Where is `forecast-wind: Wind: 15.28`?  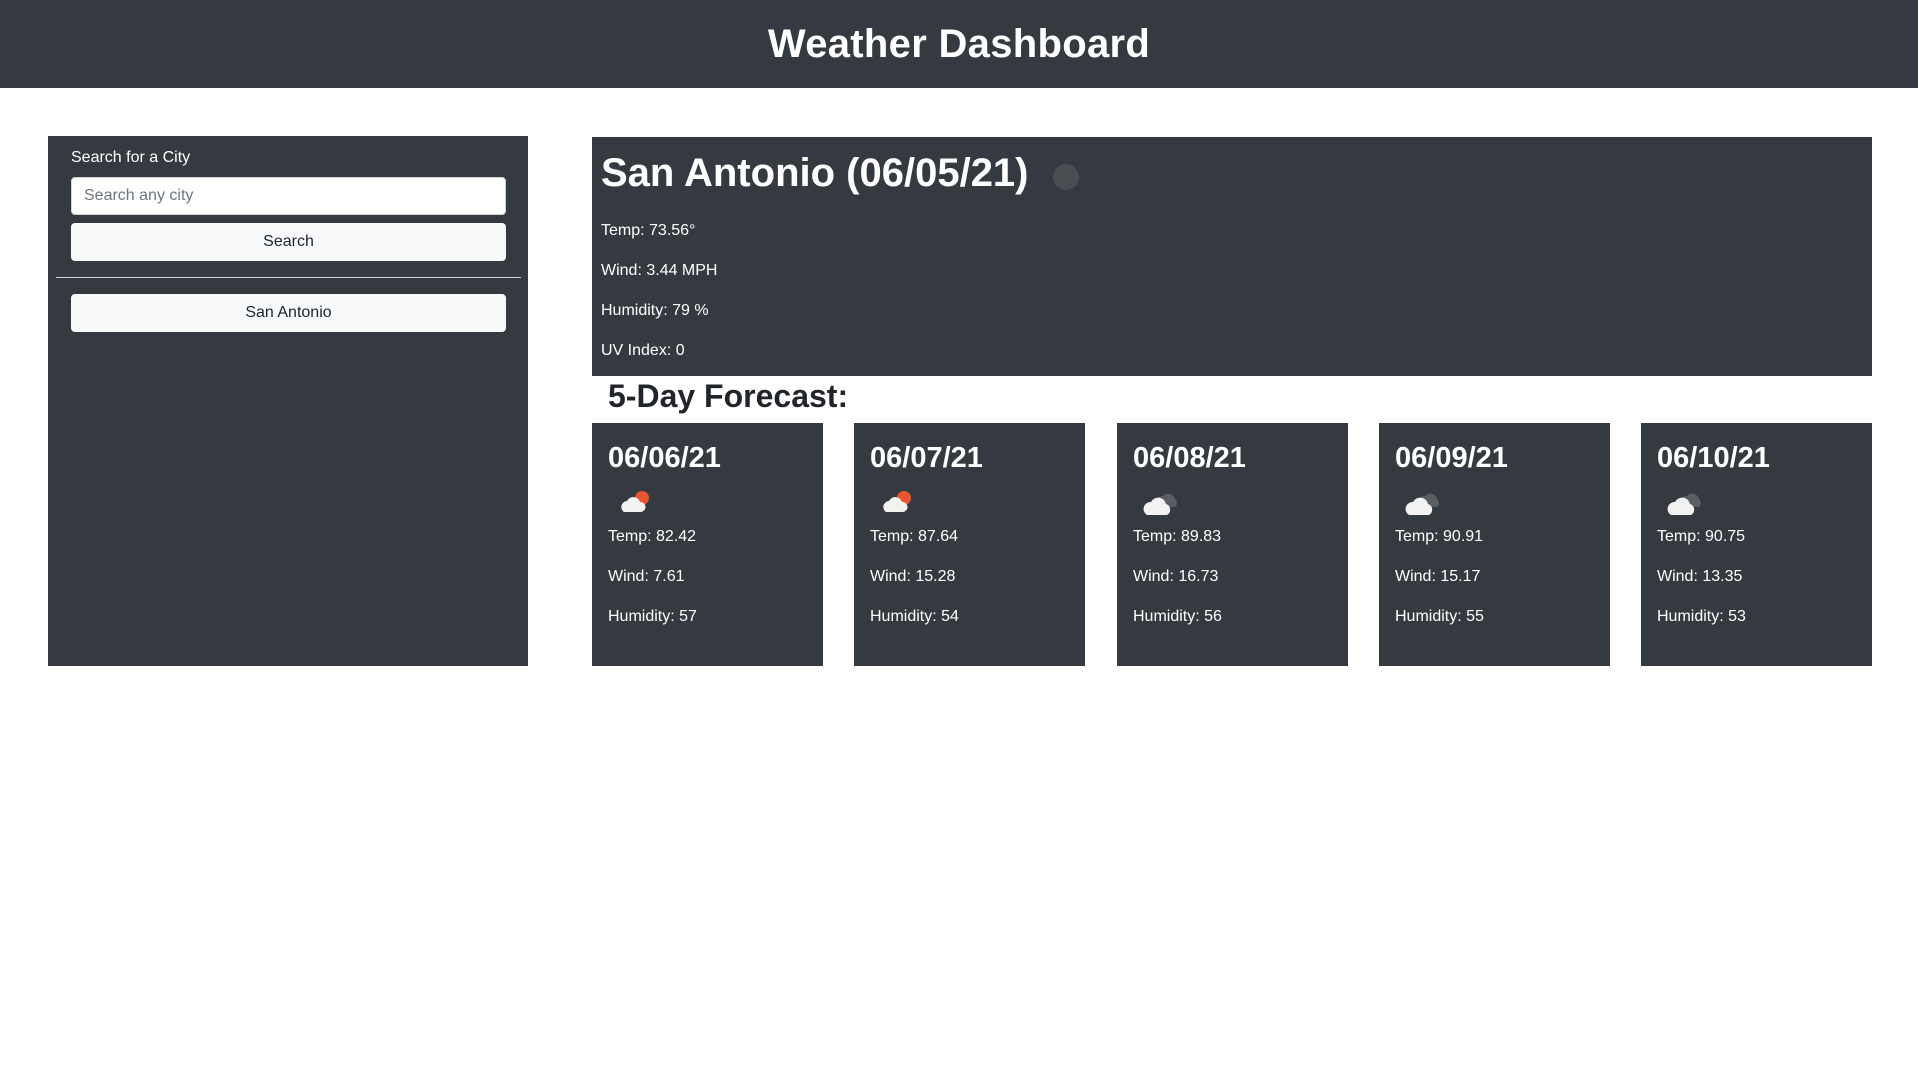
forecast-wind: Wind: 15.28 is located at coordinates (913, 576).